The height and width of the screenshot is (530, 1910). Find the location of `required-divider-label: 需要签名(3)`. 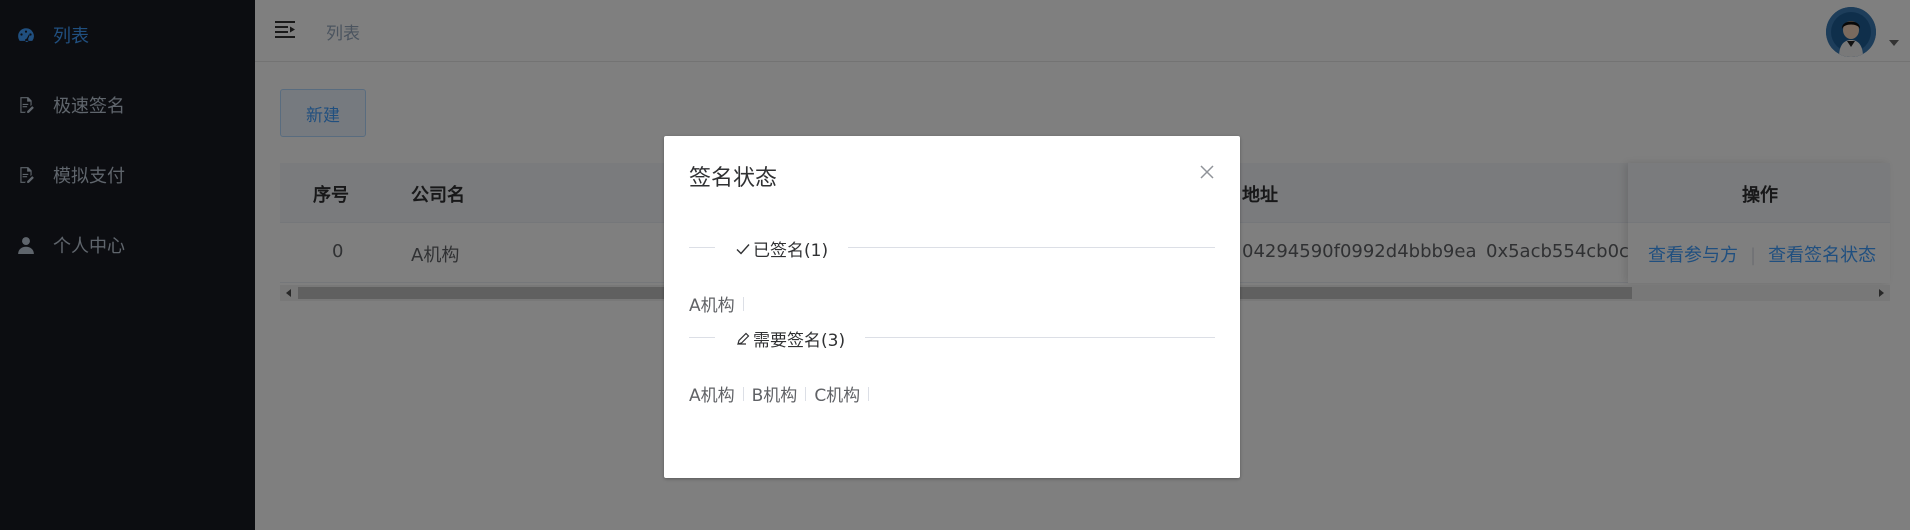

required-divider-label: 需要签名(3) is located at coordinates (790, 338).